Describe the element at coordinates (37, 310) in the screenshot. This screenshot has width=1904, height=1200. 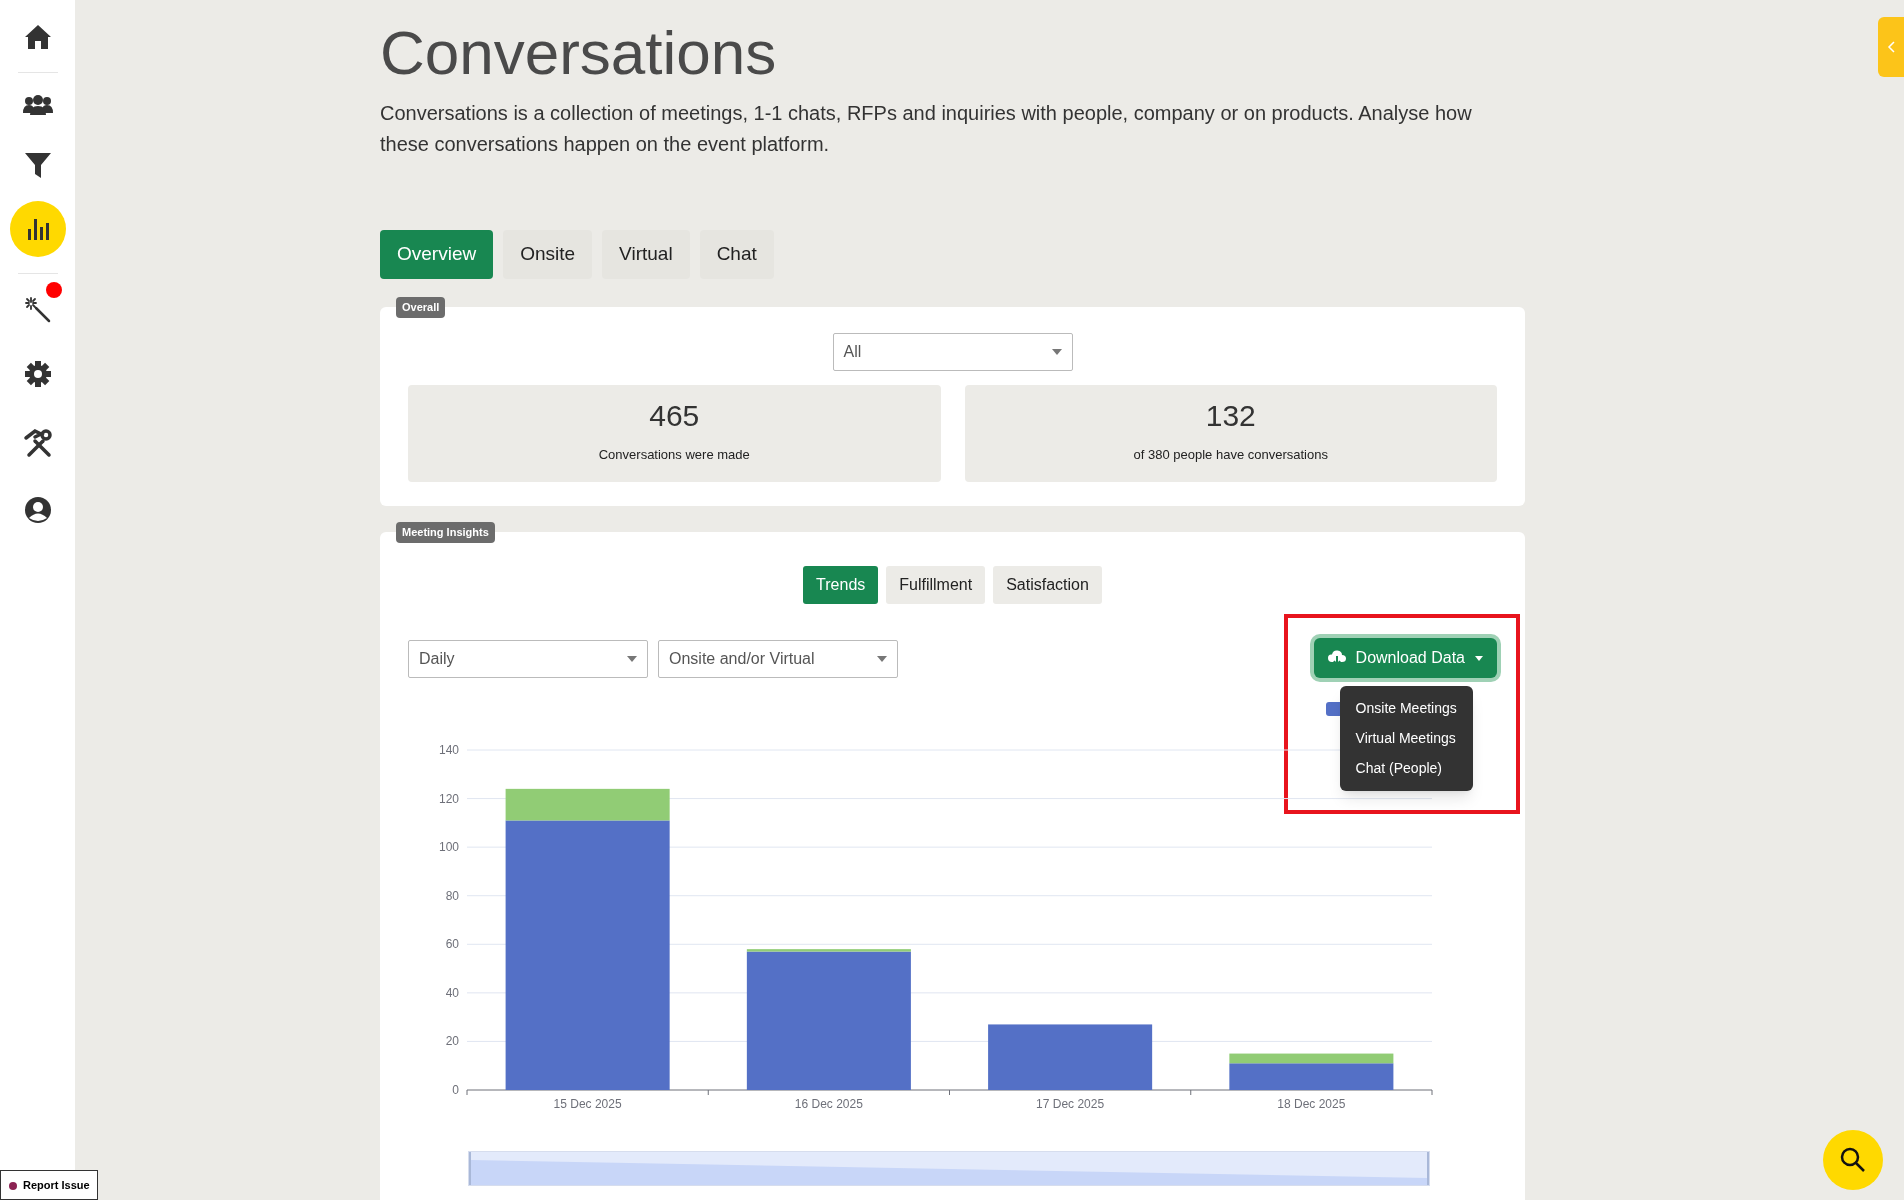
I see `magic-wand-icon` at that location.